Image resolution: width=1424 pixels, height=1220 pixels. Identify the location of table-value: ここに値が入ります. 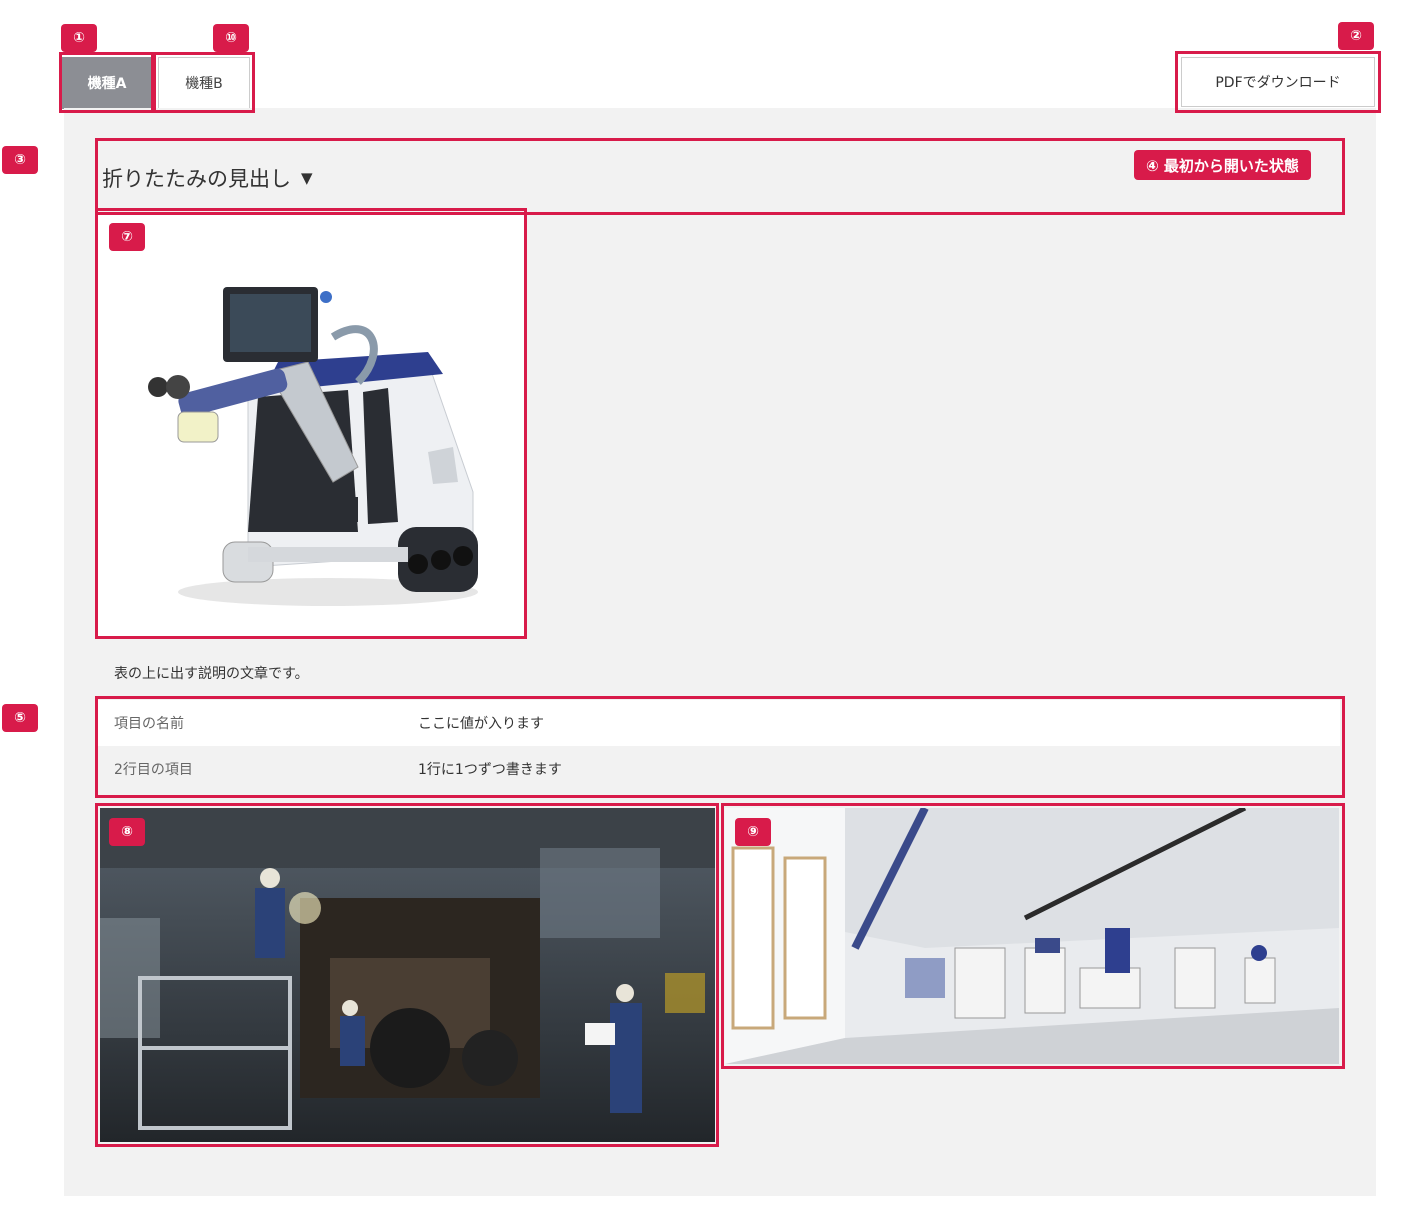
(481, 724).